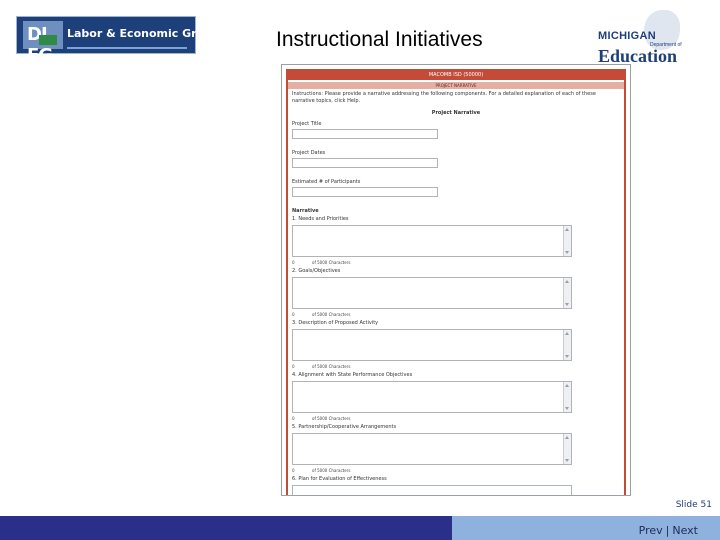 This screenshot has width=720, height=540. What do you see at coordinates (339, 479) in the screenshot?
I see `narrative-label: 6. Plan for Evaluation of Effectiveness` at bounding box center [339, 479].